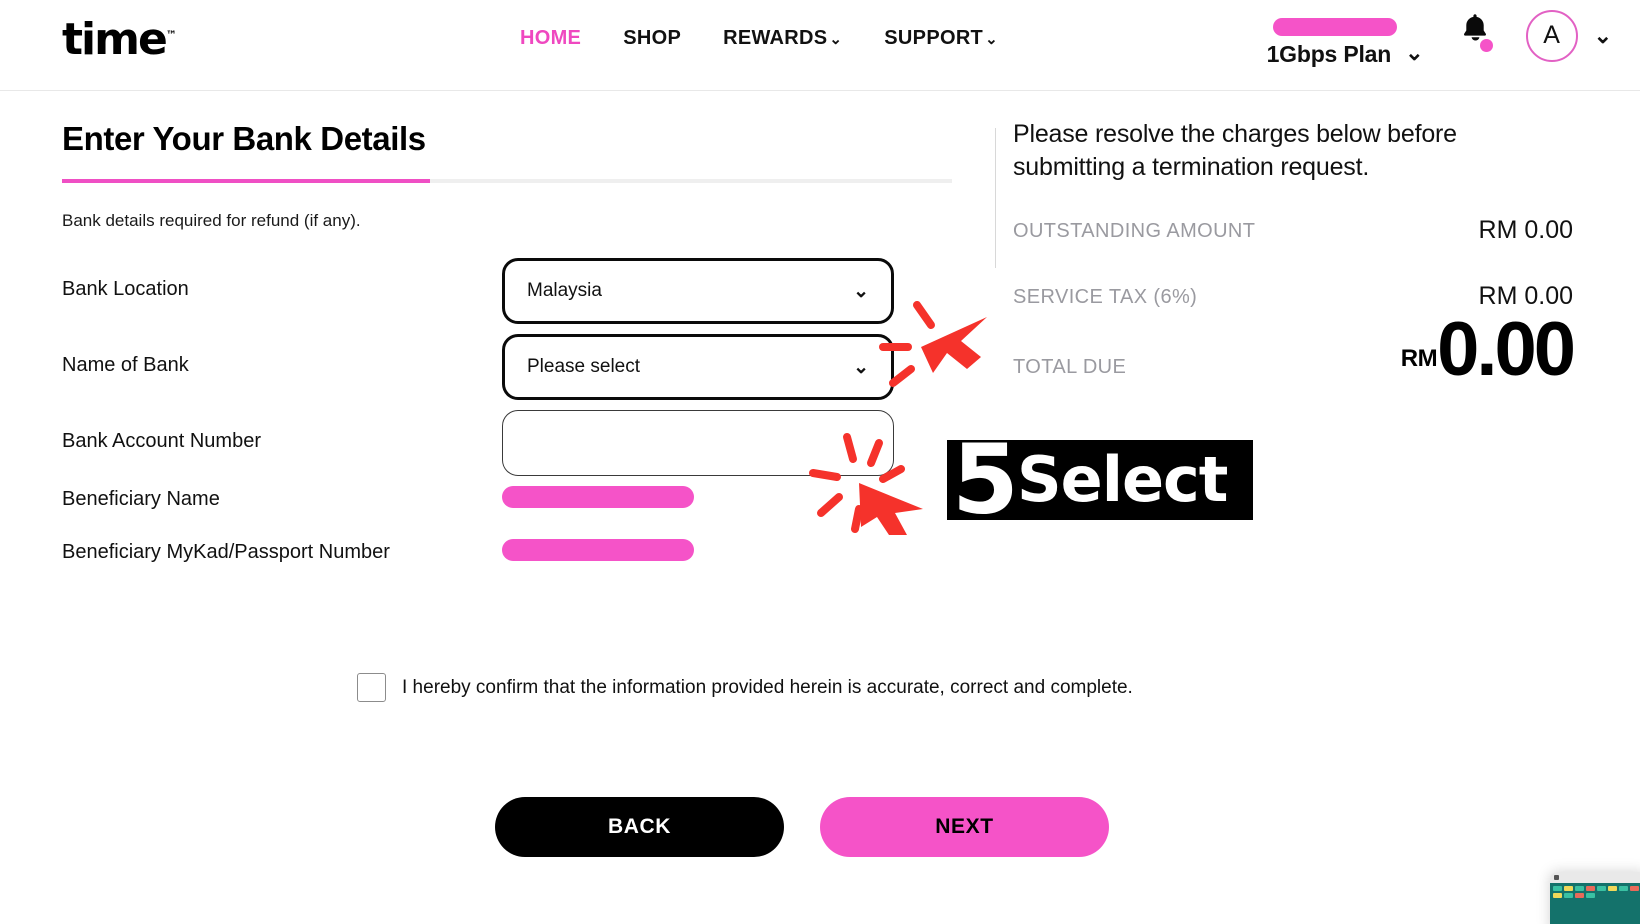  I want to click on notification-badge-dot, so click(1486, 45).